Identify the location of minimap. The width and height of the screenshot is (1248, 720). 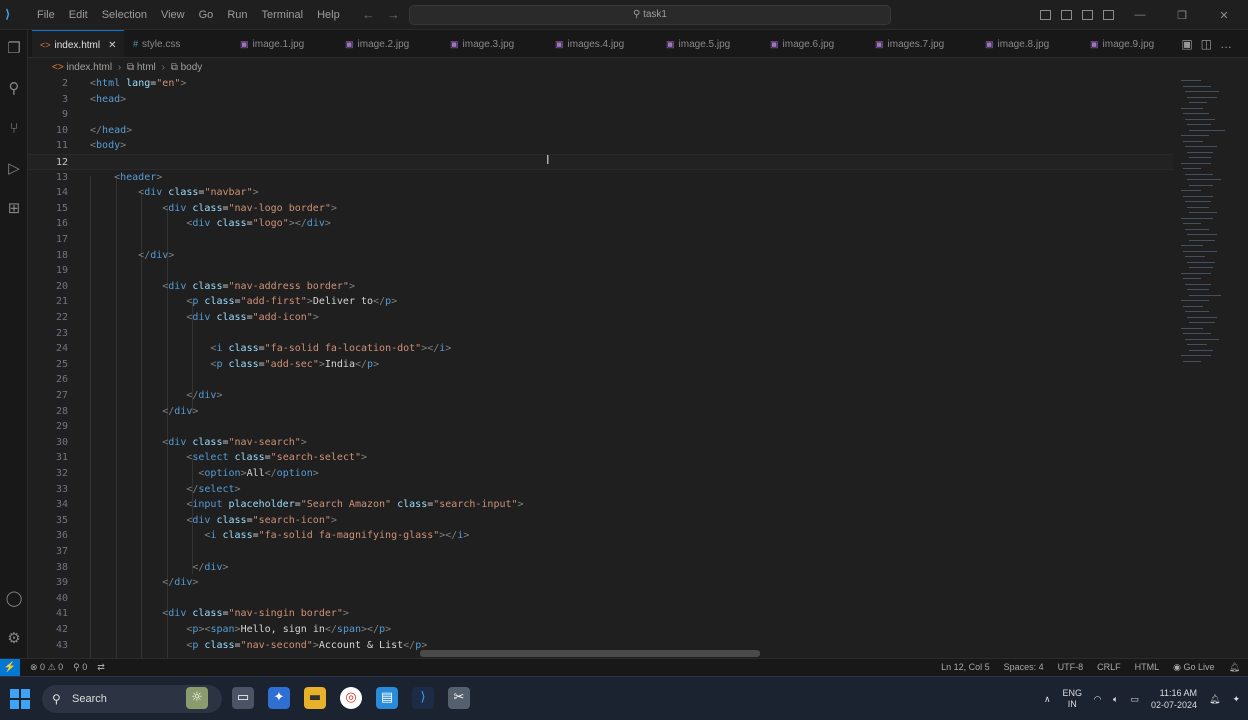
(1210, 226).